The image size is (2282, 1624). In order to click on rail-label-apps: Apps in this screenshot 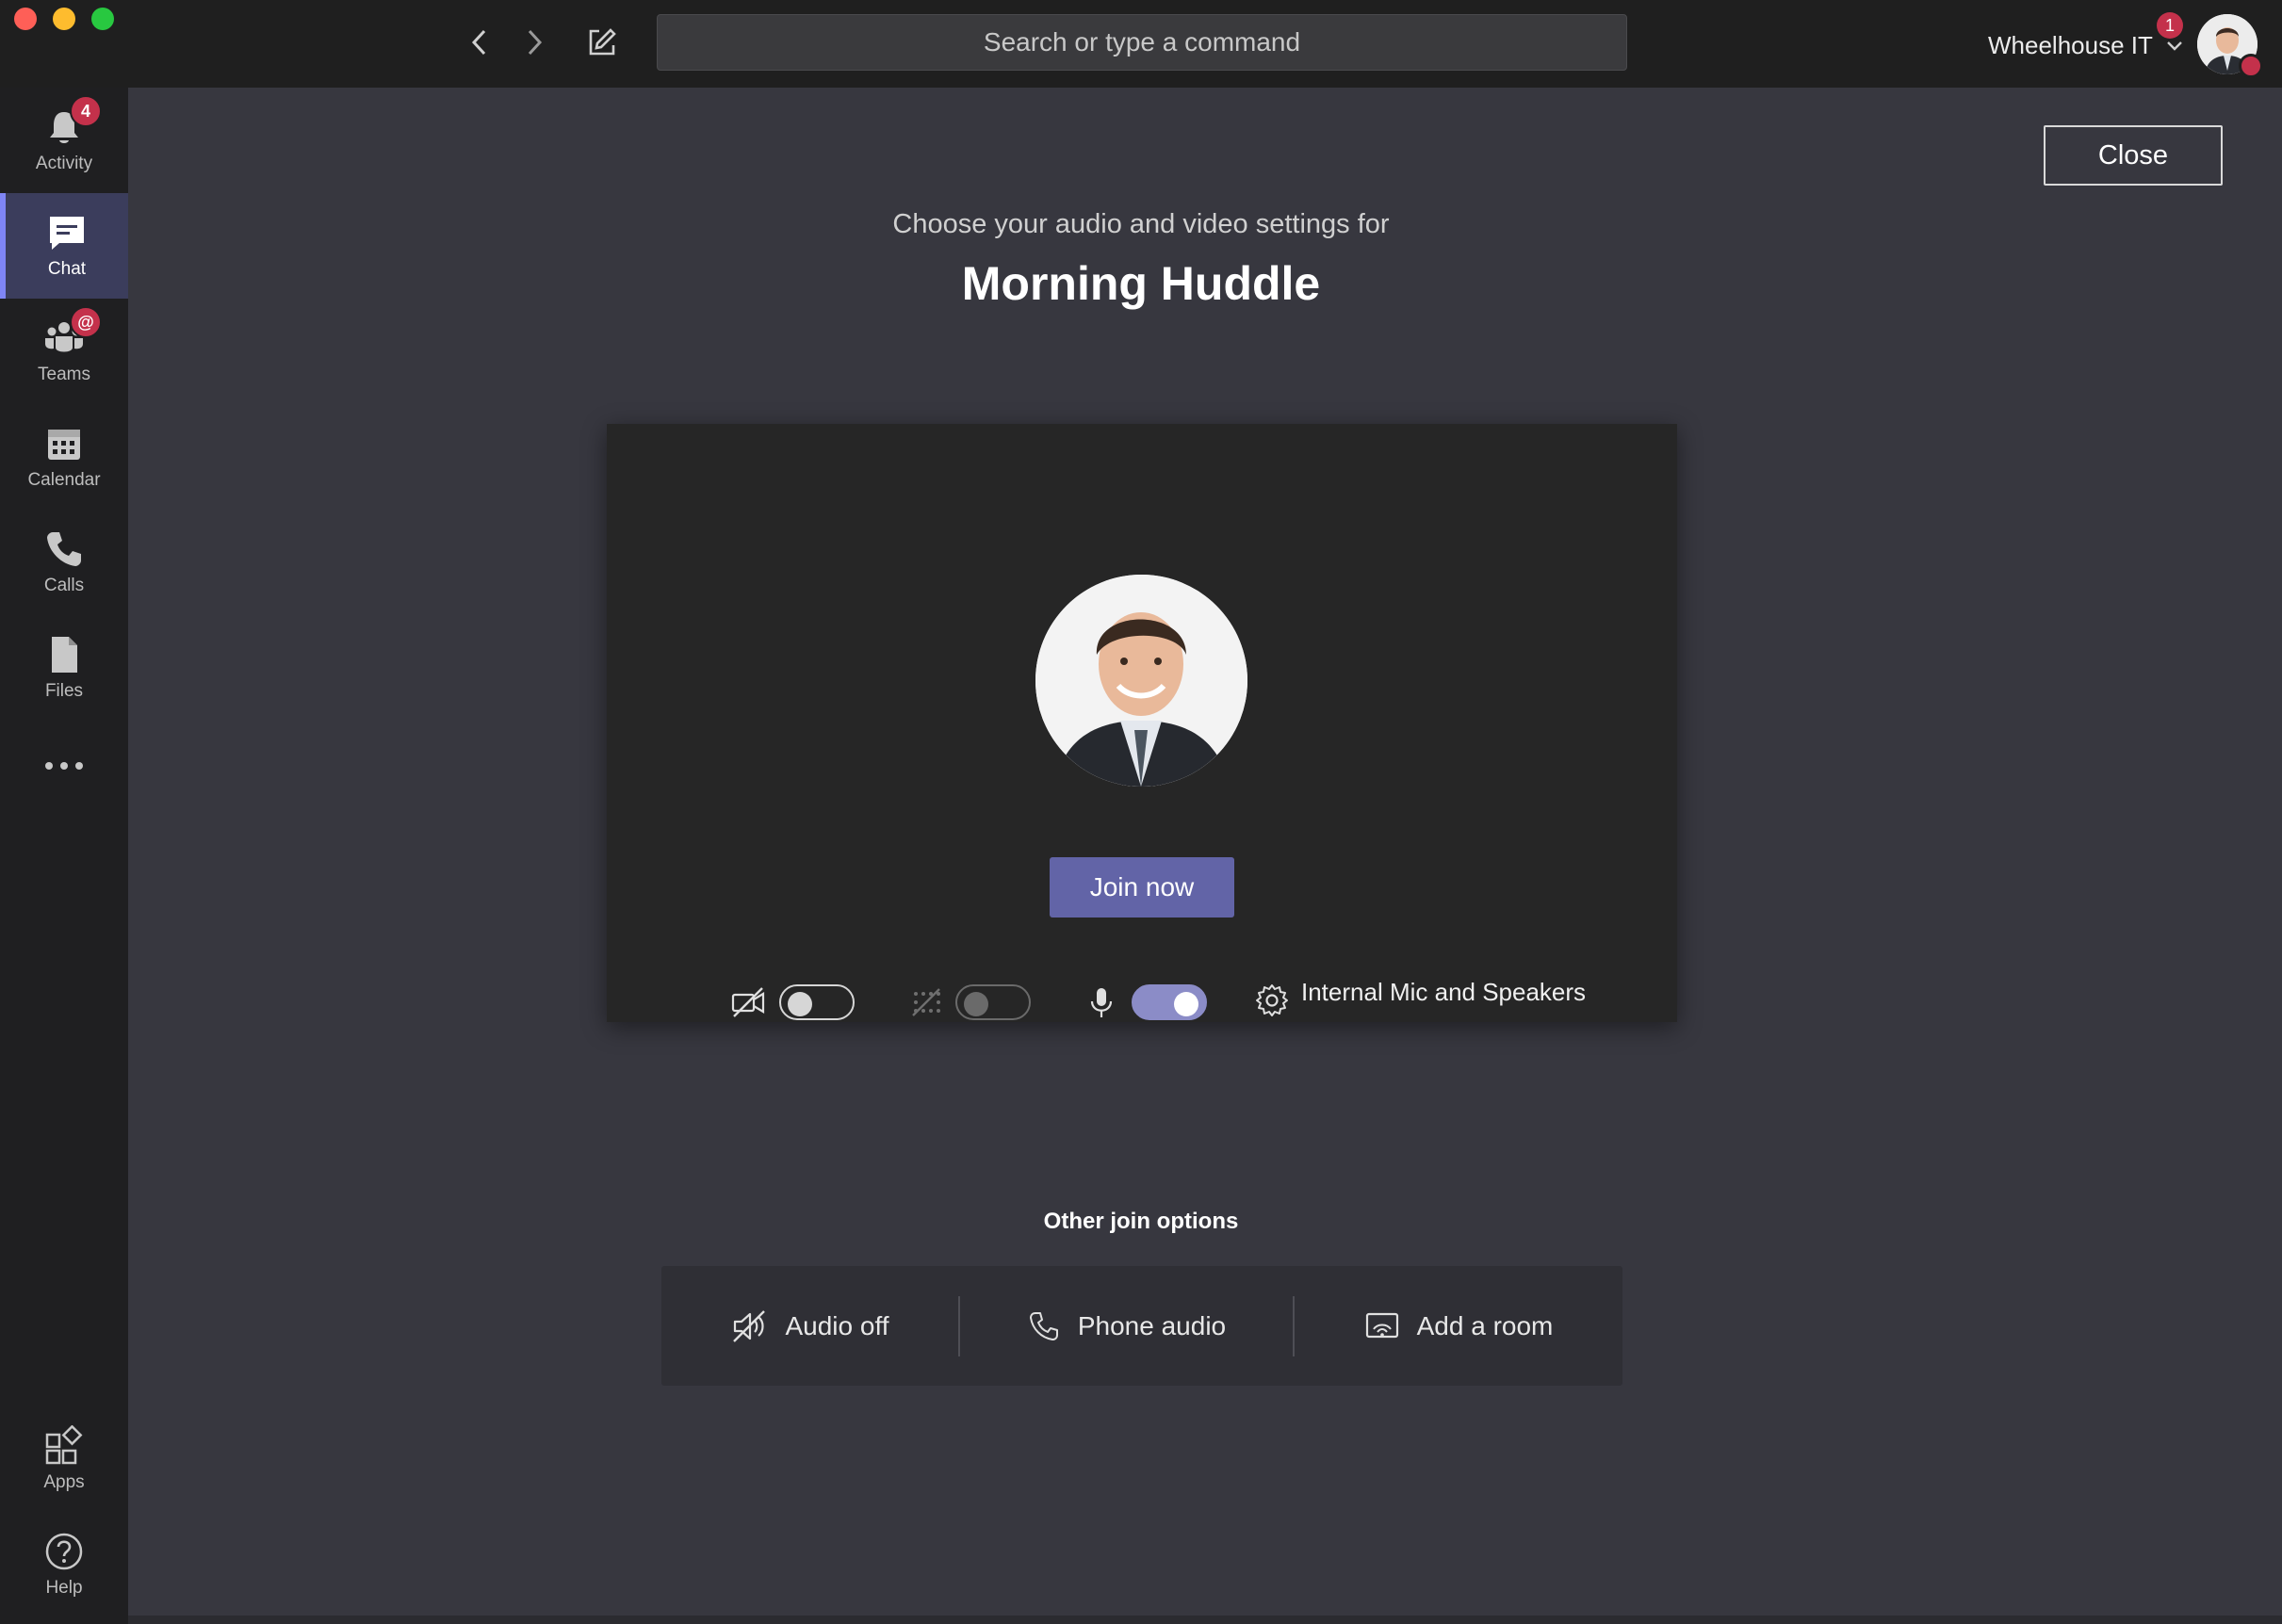, I will do `click(64, 1482)`.